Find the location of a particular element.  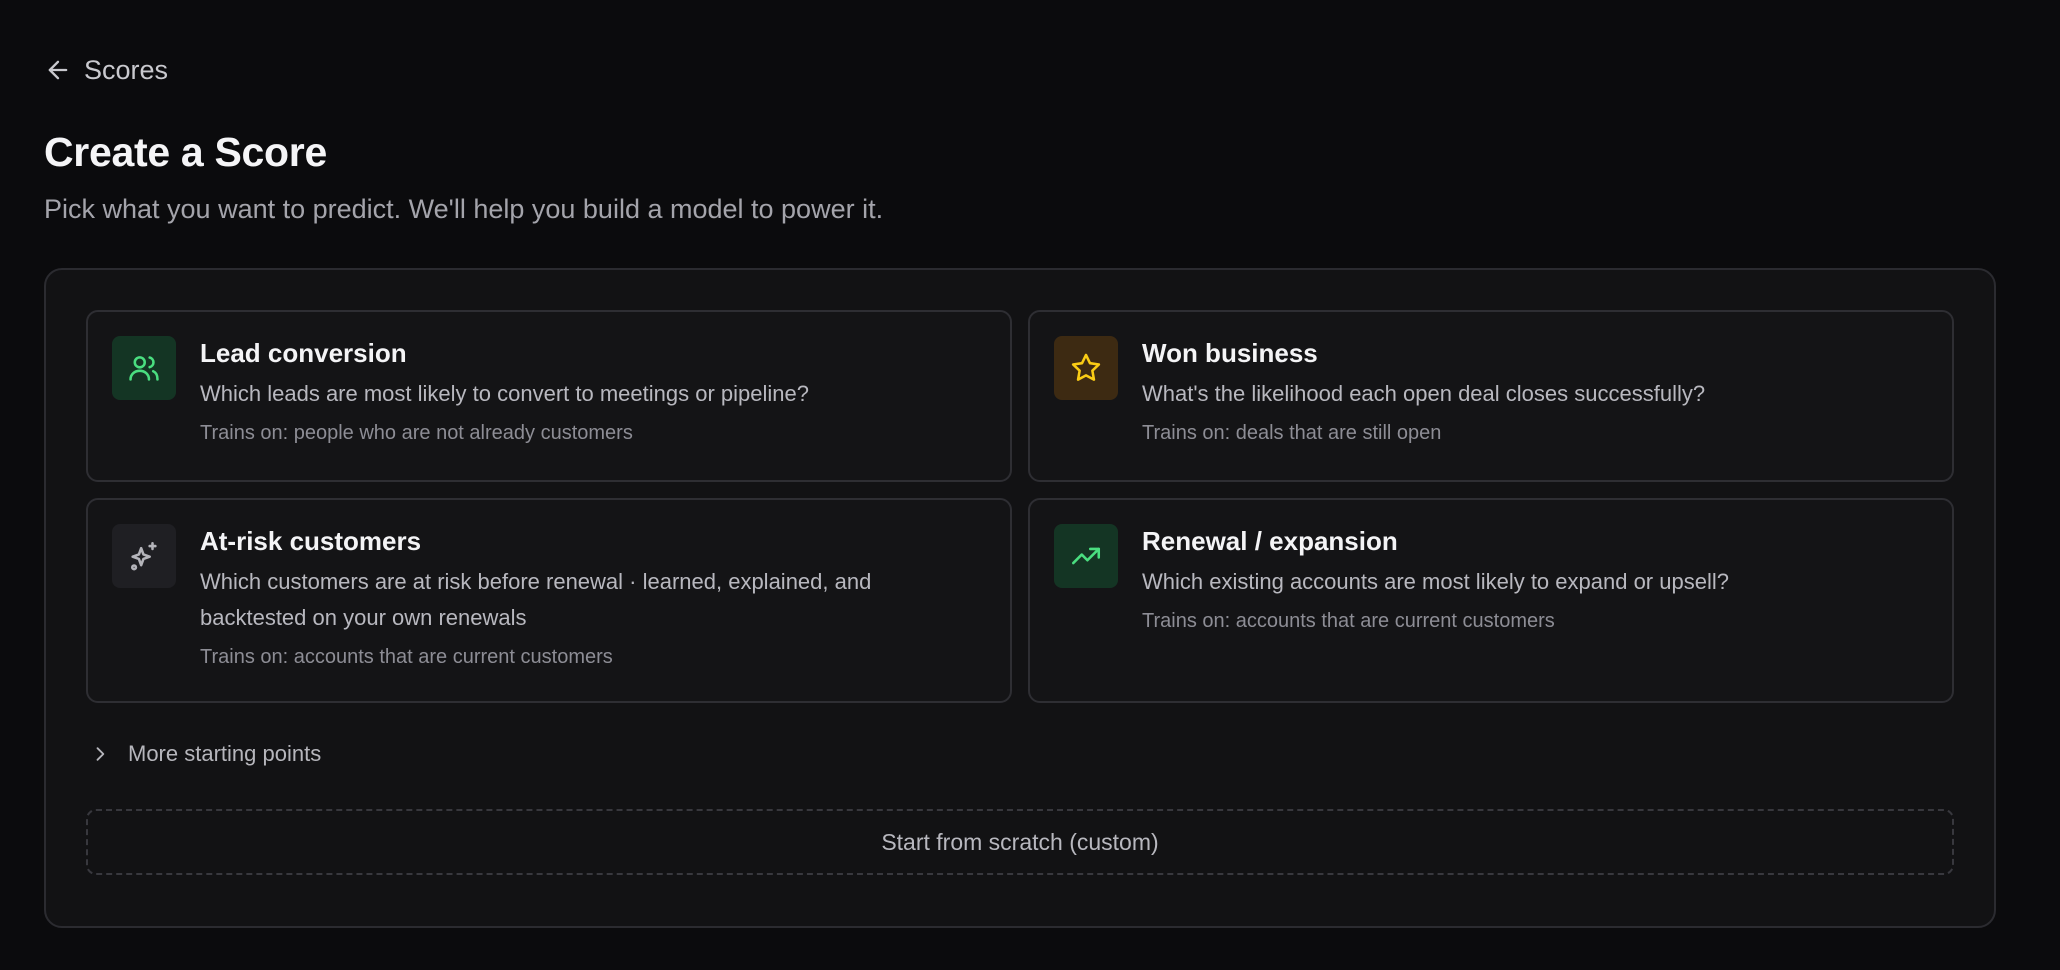

more-starting-points-label: More starting points is located at coordinates (225, 753).